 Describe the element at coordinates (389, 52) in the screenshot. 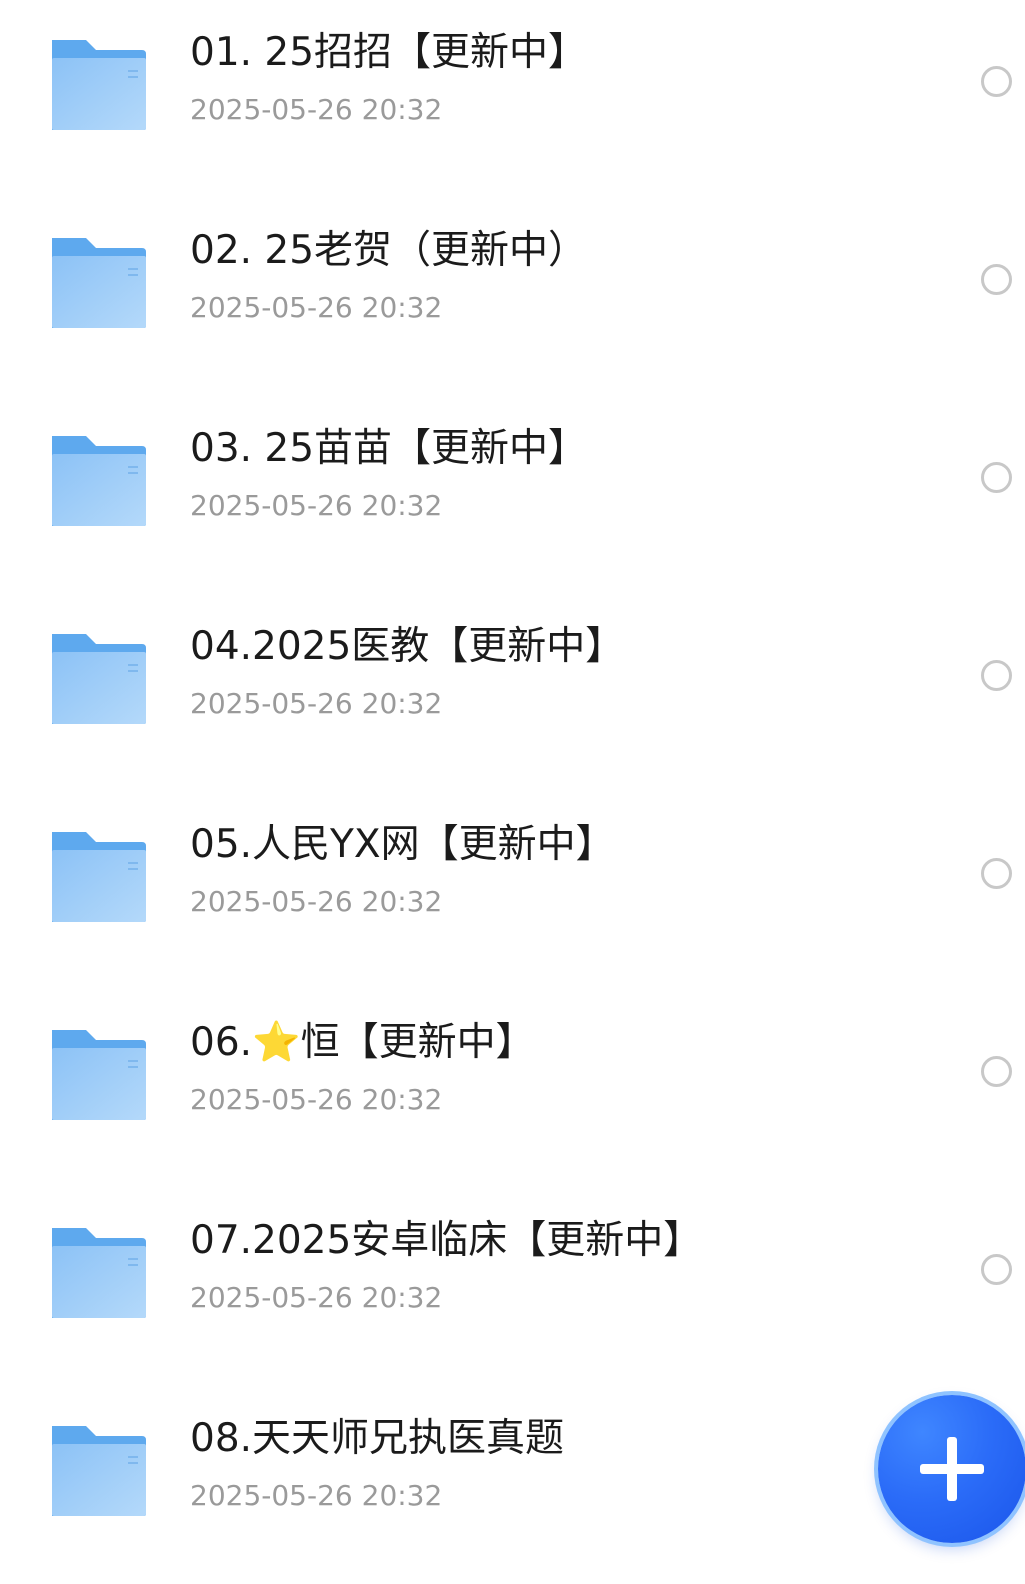

I see `file-name: 01. 25招招【更新中】` at that location.